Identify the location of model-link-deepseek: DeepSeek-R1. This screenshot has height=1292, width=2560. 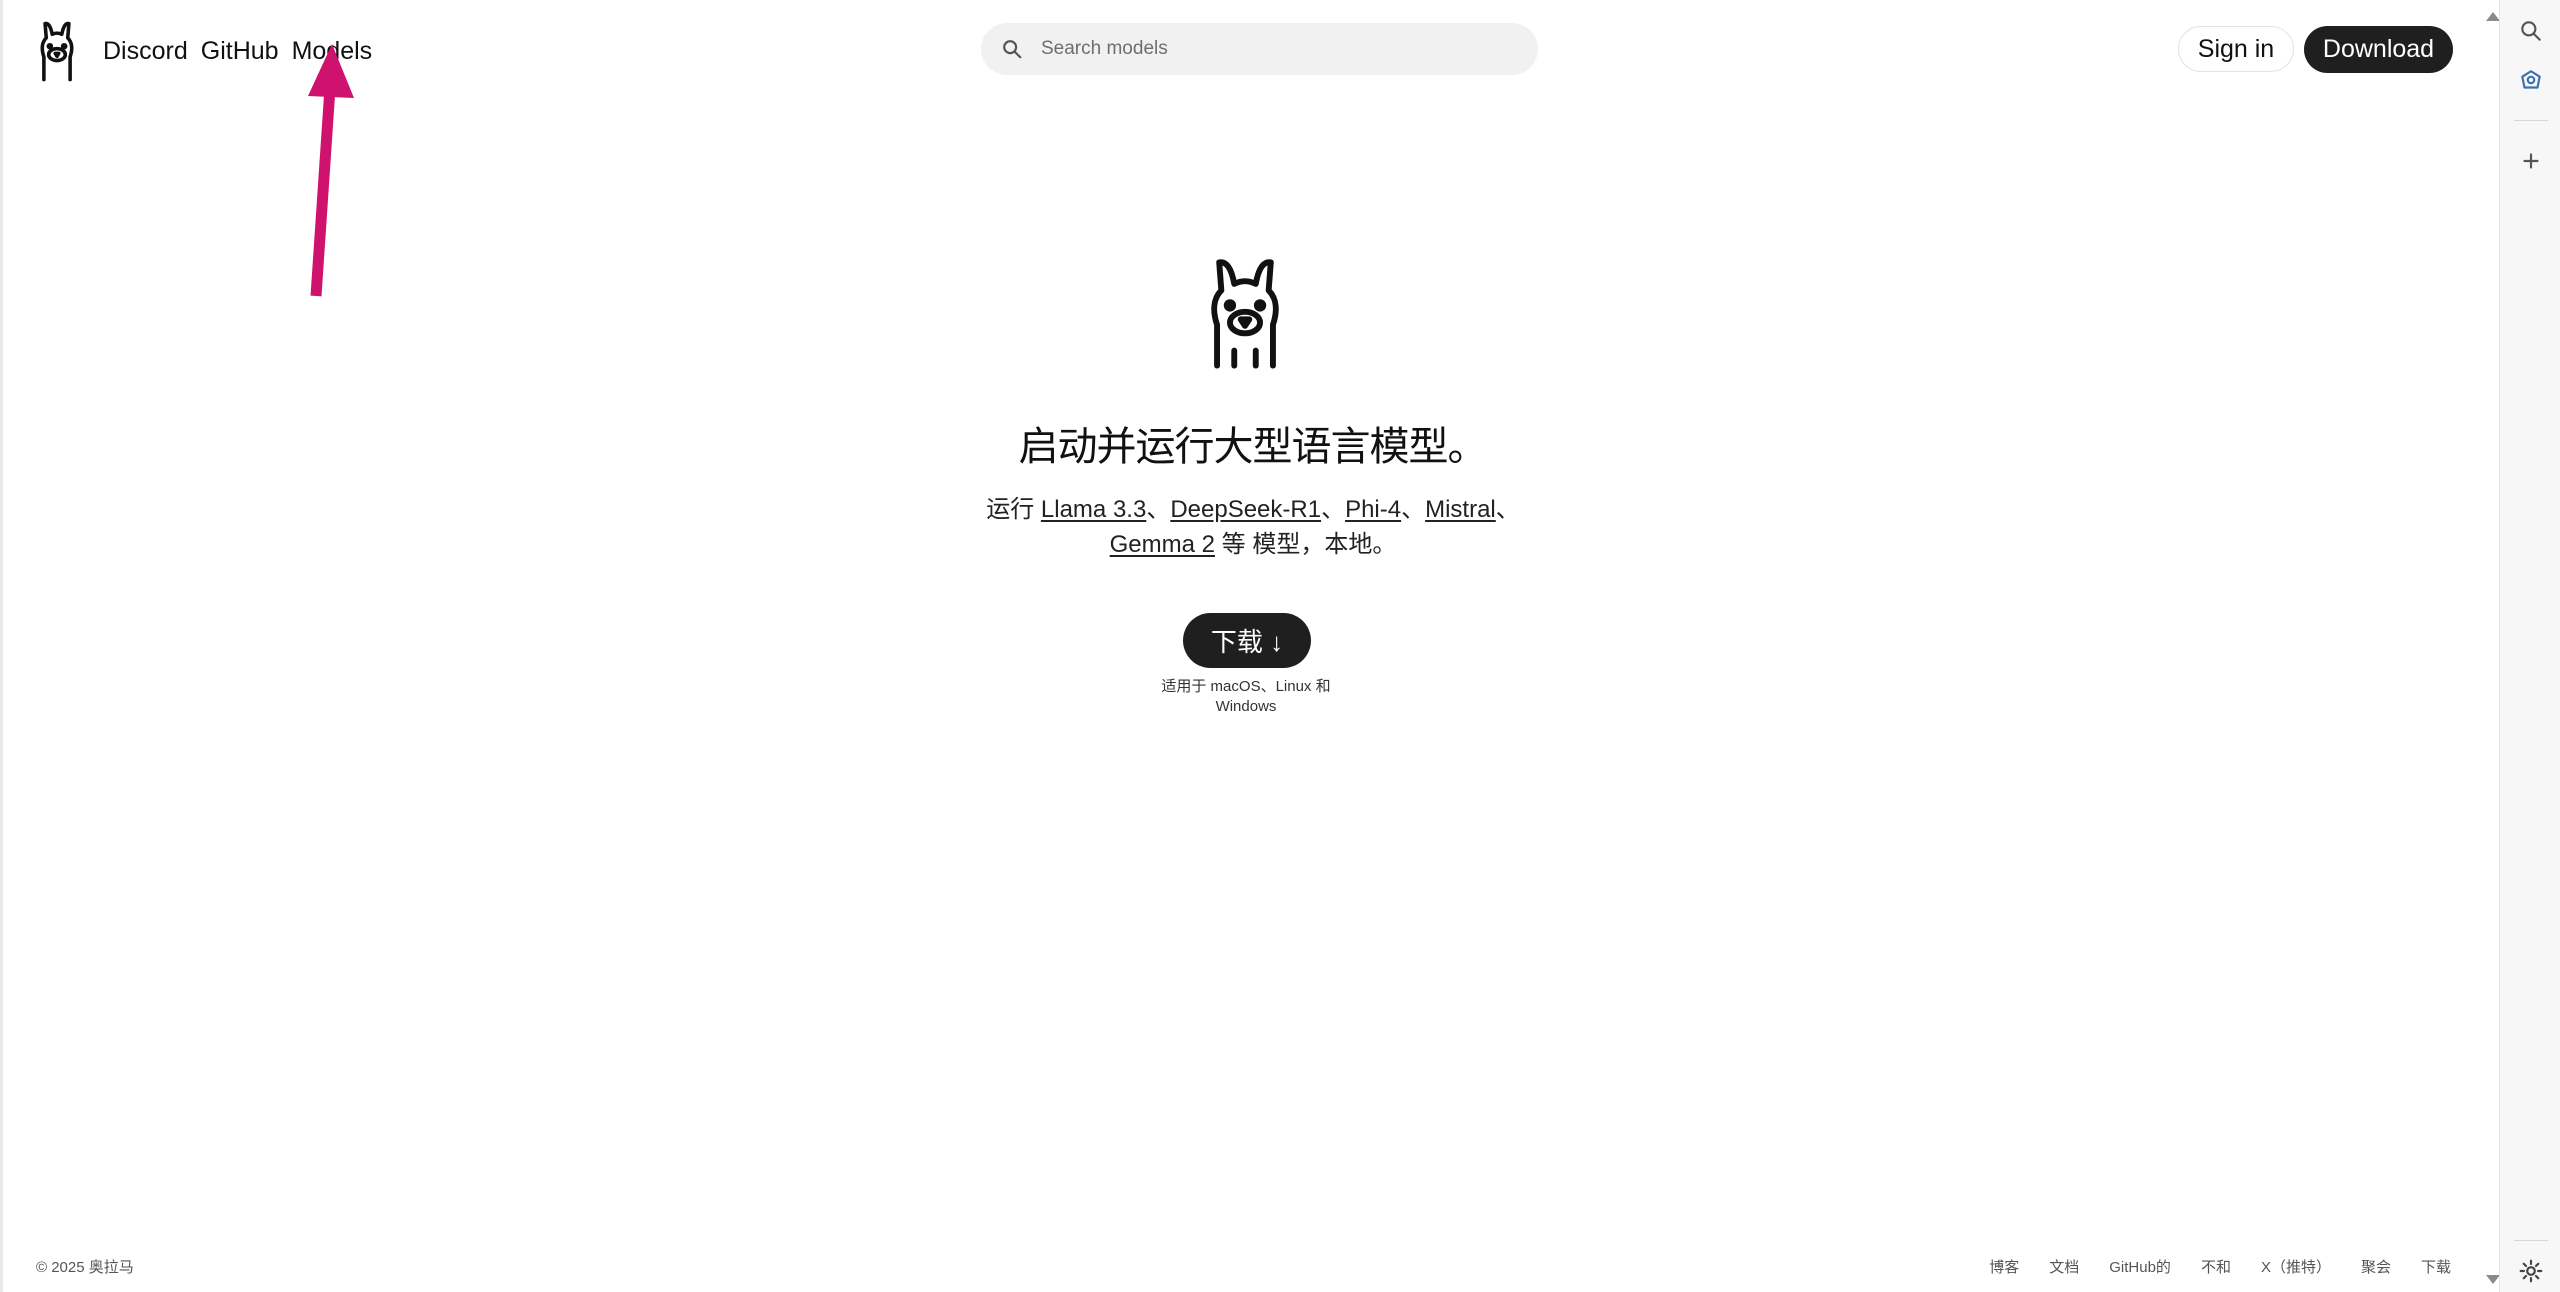
(1245, 509).